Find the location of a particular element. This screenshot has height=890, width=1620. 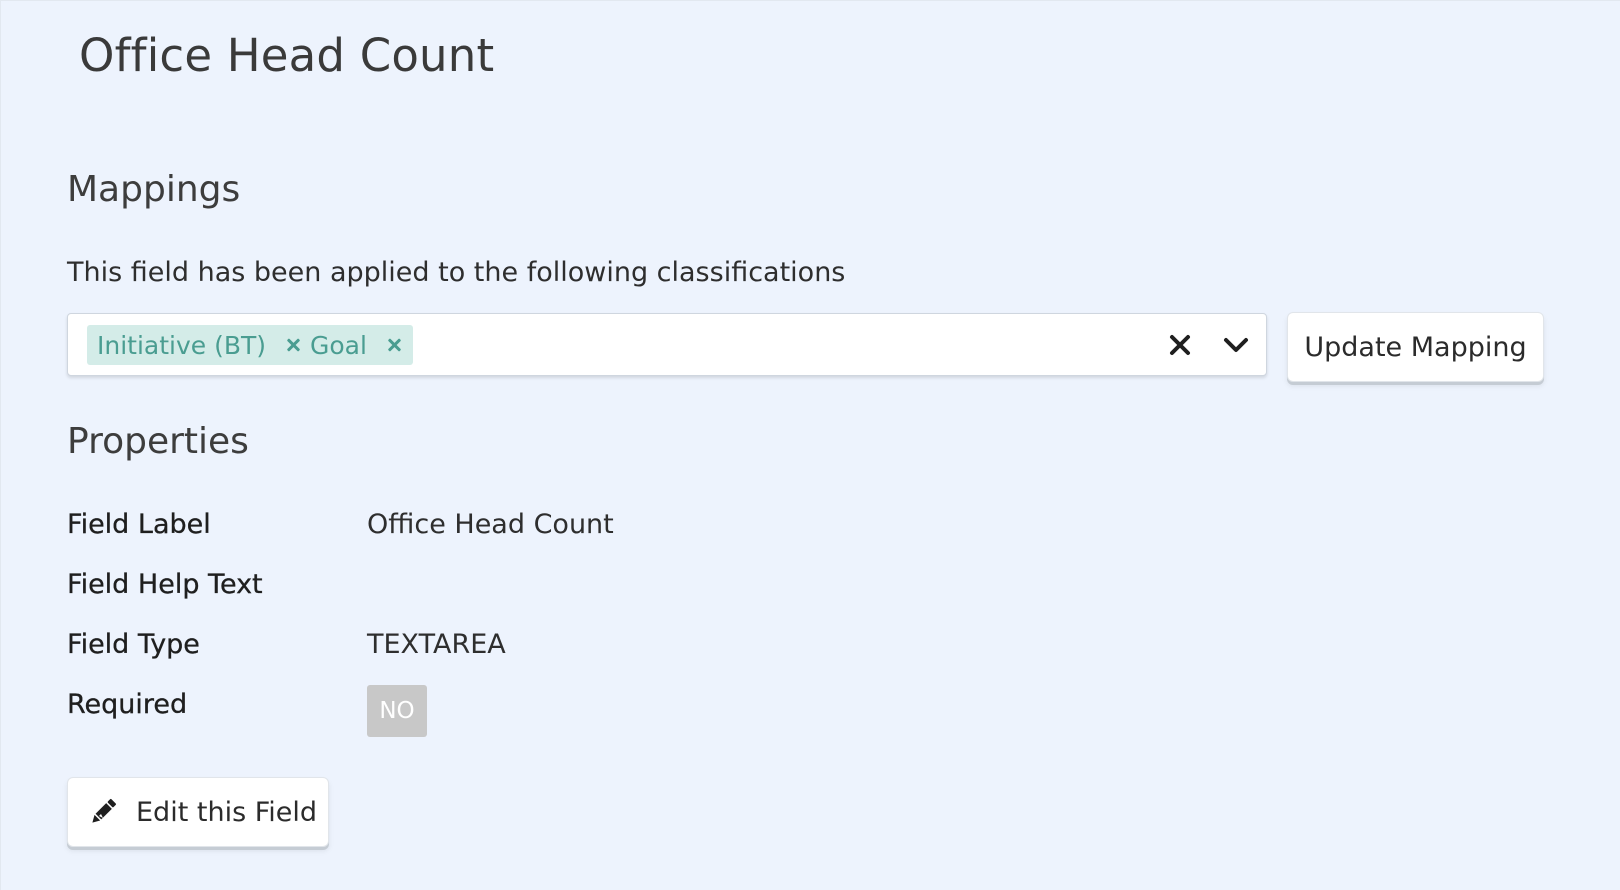

field-label-value: Office Head Count is located at coordinates (490, 524).